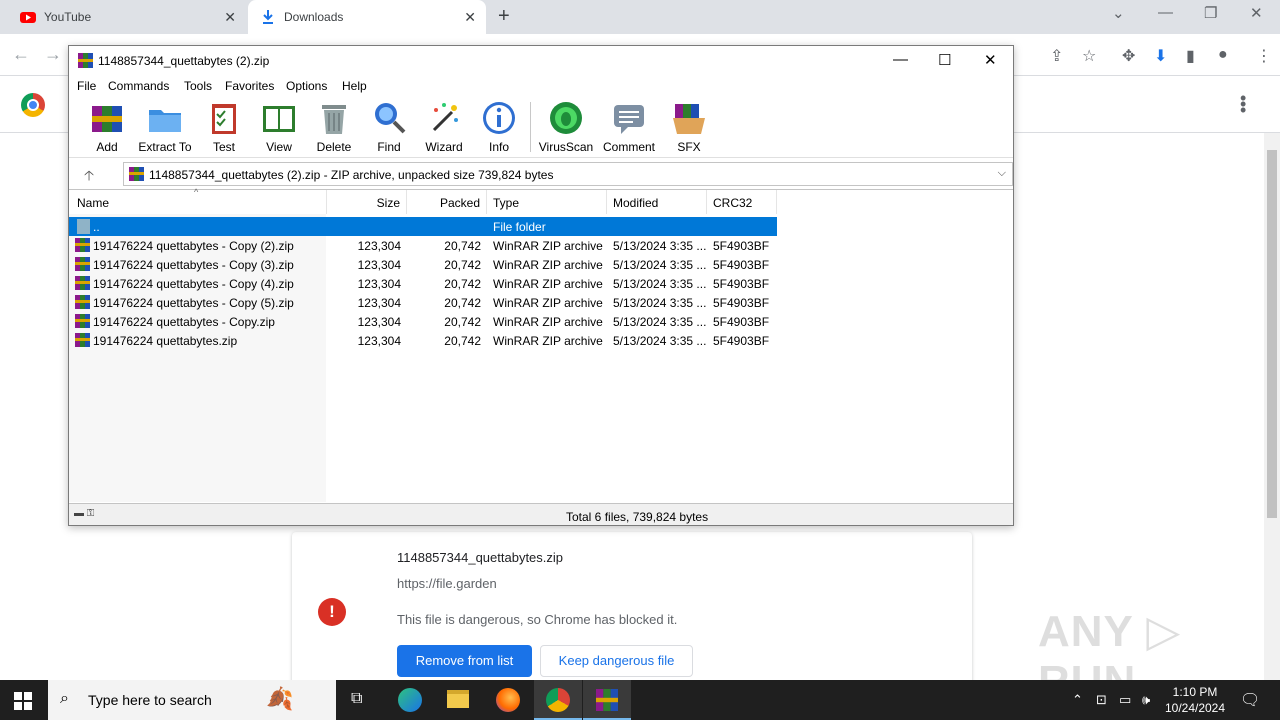 The image size is (1280, 720). What do you see at coordinates (607, 700) in the screenshot?
I see `winrar-taskbar-button` at bounding box center [607, 700].